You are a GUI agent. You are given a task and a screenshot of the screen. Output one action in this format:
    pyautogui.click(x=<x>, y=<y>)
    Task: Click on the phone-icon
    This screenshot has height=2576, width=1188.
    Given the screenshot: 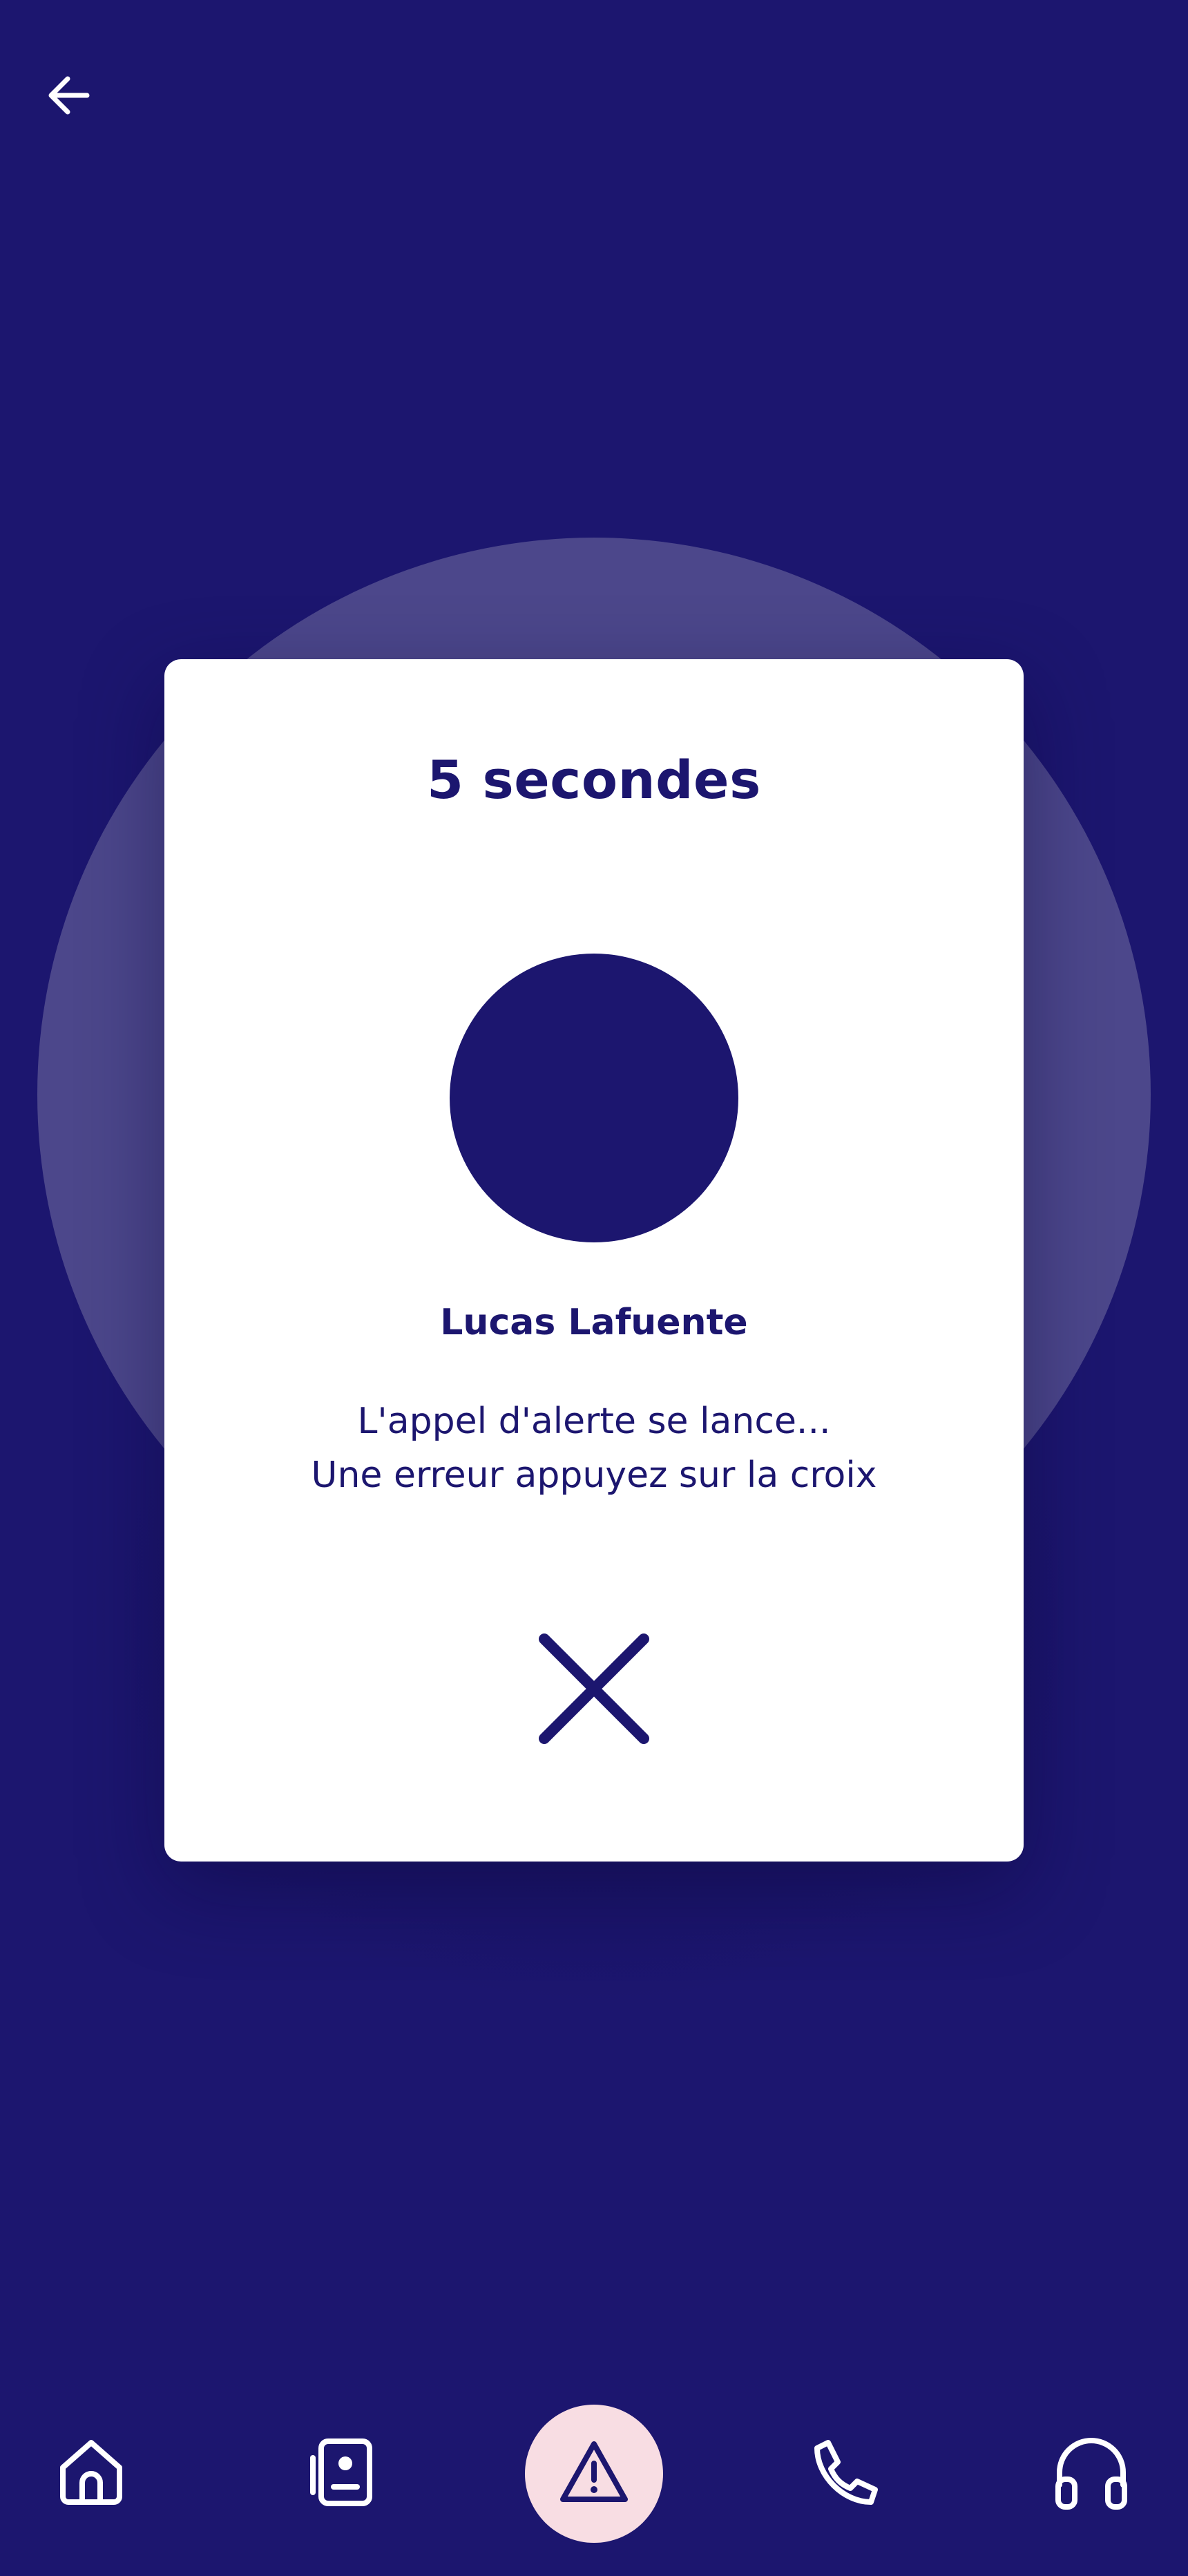 What is the action you would take?
    pyautogui.click(x=845, y=2473)
    